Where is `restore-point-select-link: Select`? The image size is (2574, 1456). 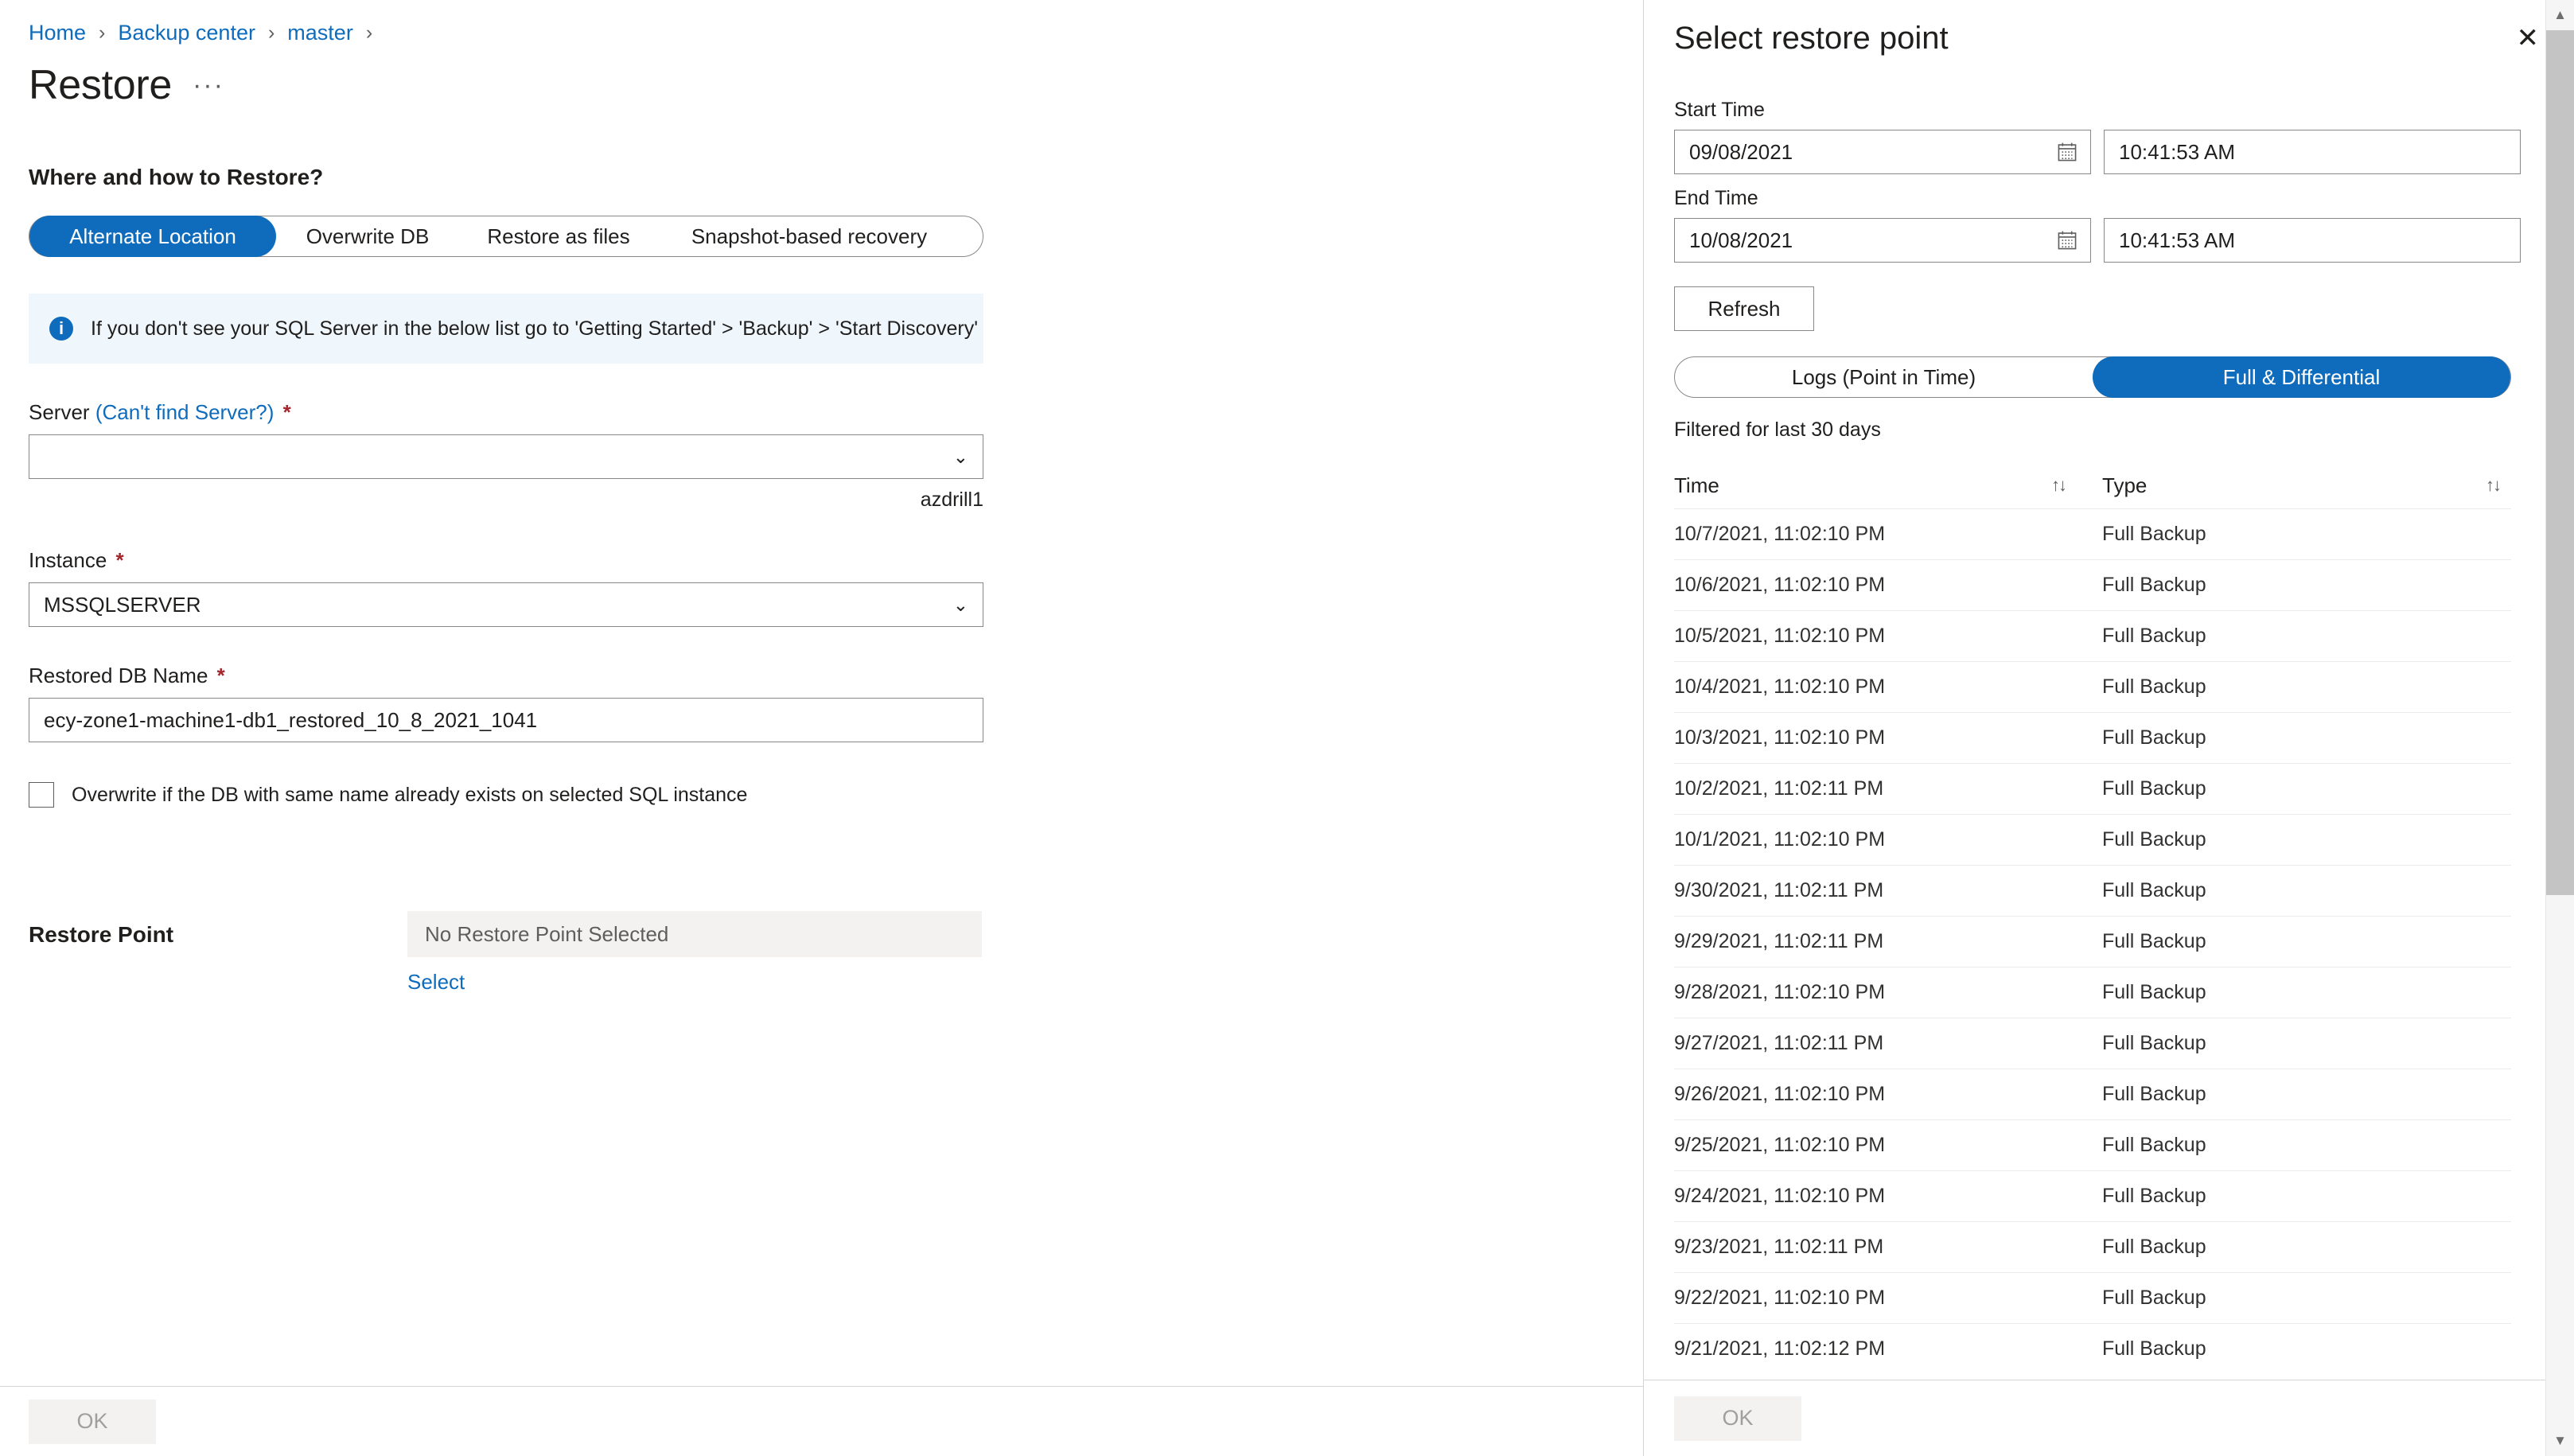
restore-point-select-link: Select is located at coordinates (694, 982).